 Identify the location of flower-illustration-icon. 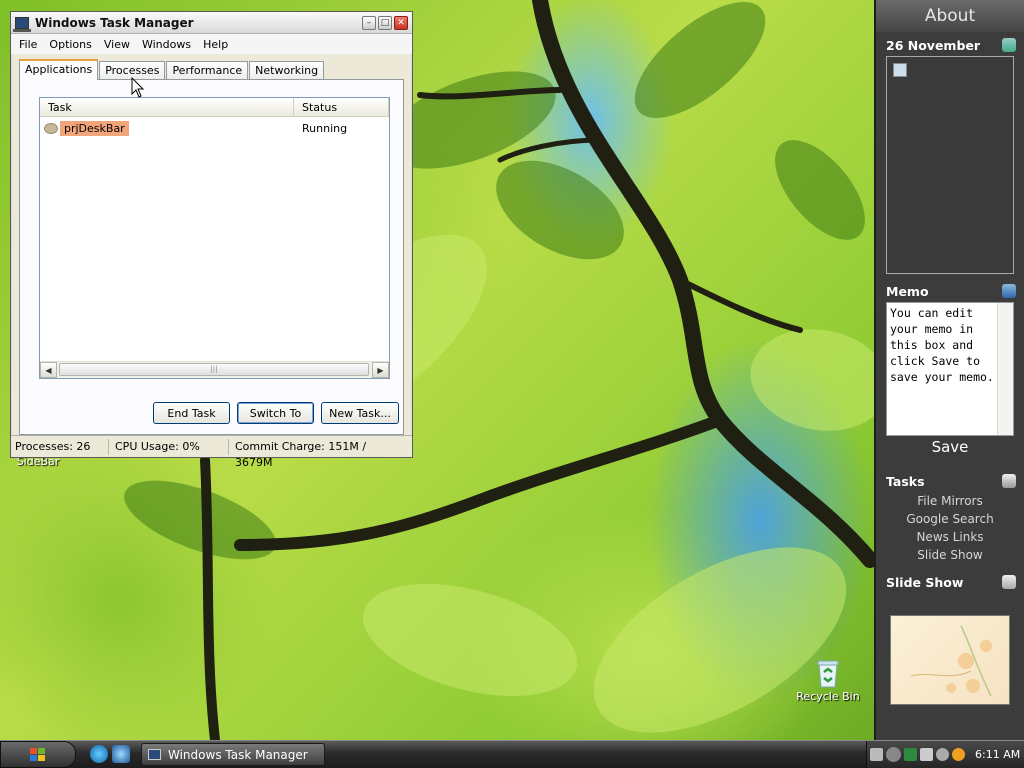
(951, 661).